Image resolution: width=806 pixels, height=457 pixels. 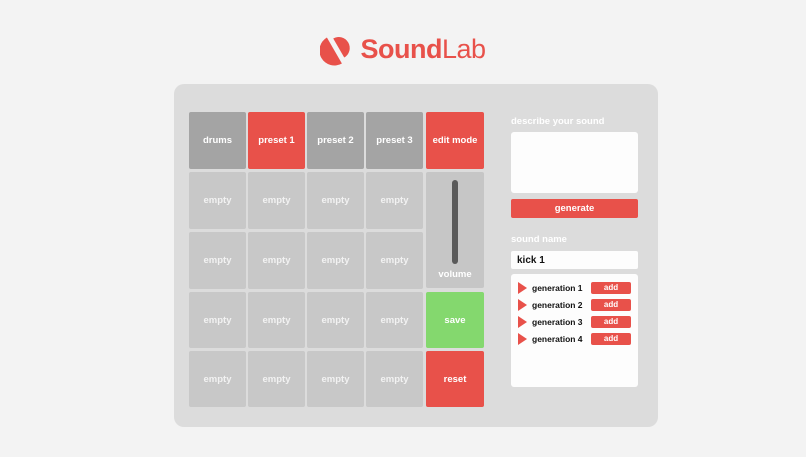 I want to click on volume-control: volume, so click(x=455, y=230).